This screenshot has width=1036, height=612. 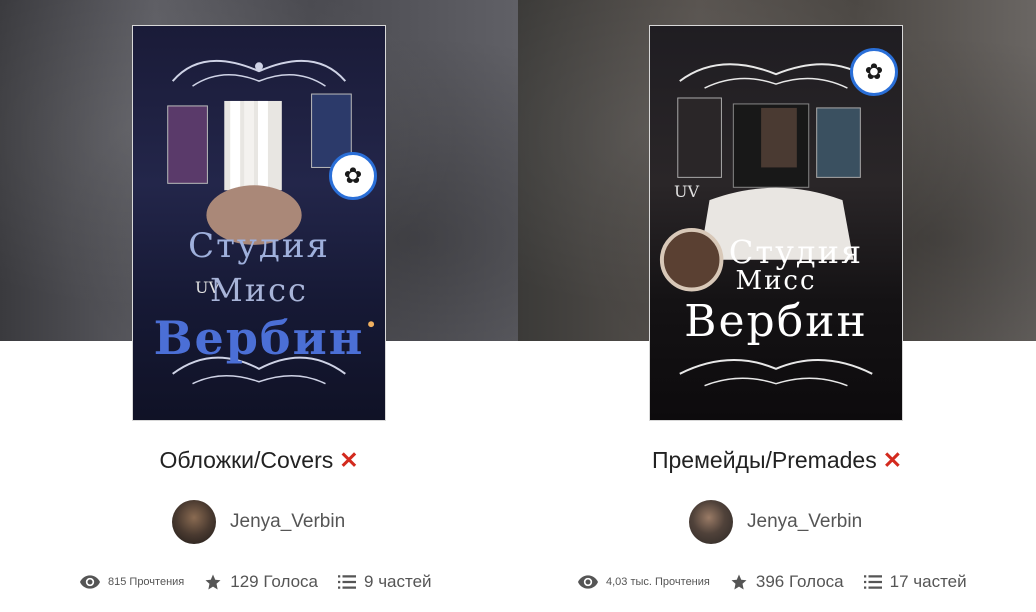 What do you see at coordinates (764, 460) in the screenshot?
I see `story-title-text: Премейды/Premades` at bounding box center [764, 460].